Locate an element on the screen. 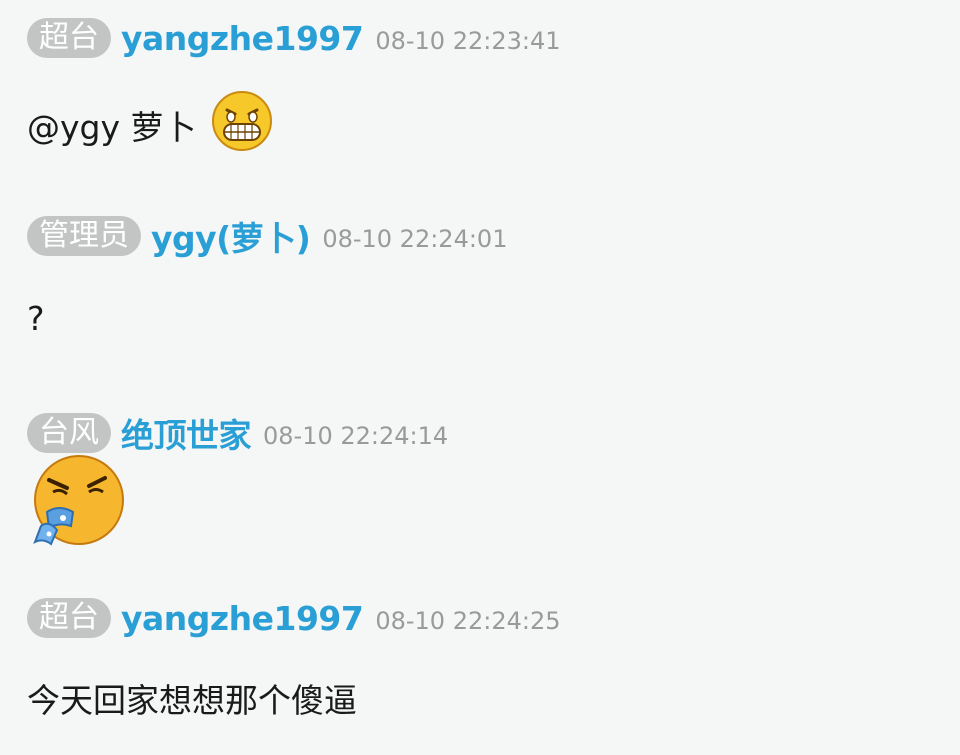 The width and height of the screenshot is (960, 755). message-text: 今天回家想想那个傻逼 is located at coordinates (192, 700).